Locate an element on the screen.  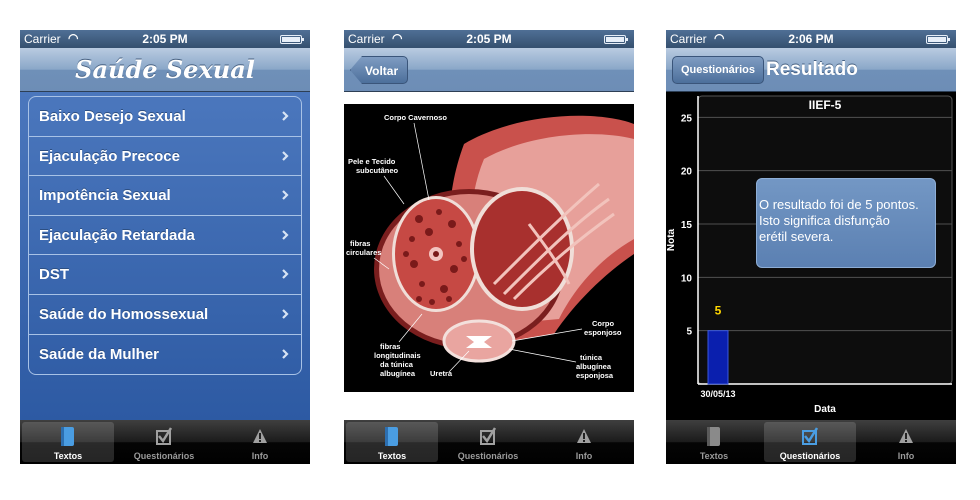
y-tick-label: 10 is located at coordinates (687, 278).